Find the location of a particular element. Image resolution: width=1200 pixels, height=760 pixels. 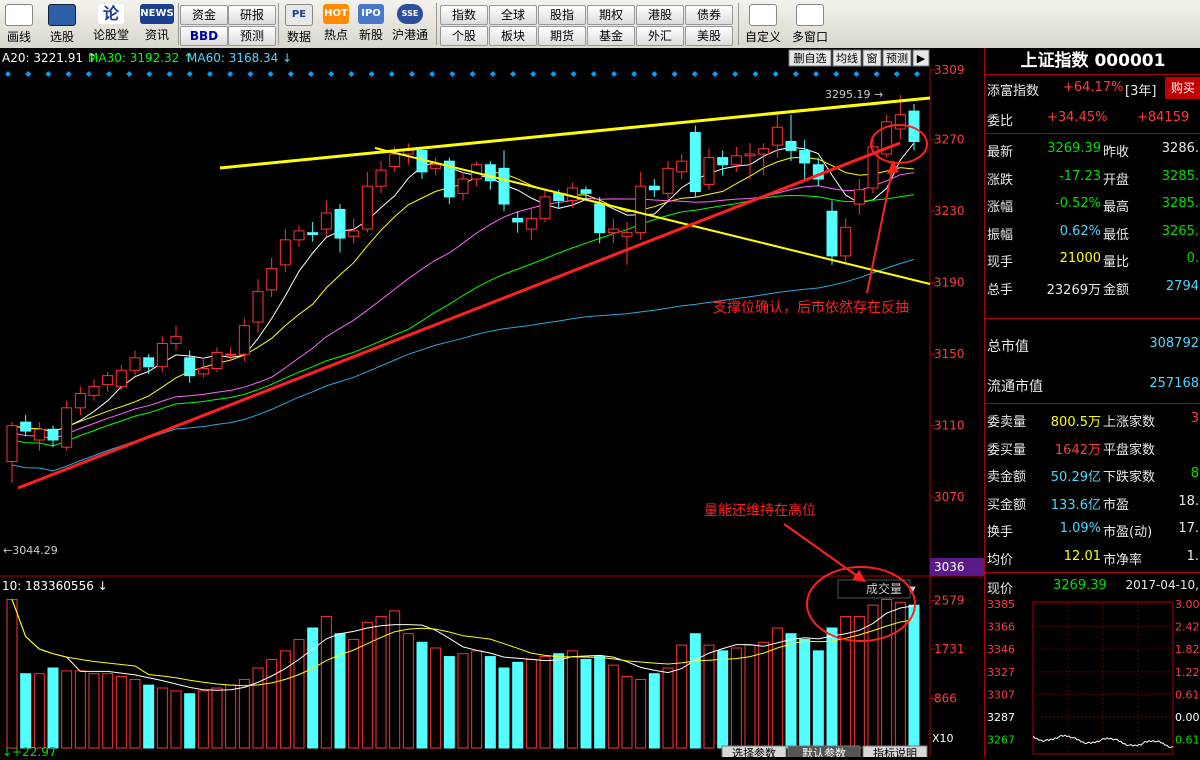

toolbar-small-1: 研报 is located at coordinates (252, 15).